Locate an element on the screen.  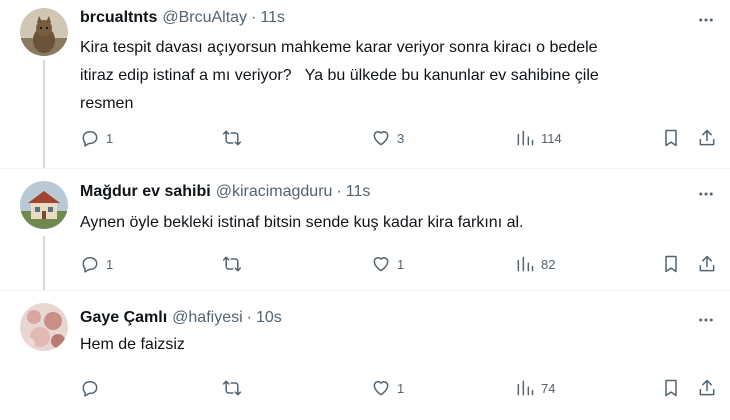
views-count: 82 is located at coordinates (548, 264).